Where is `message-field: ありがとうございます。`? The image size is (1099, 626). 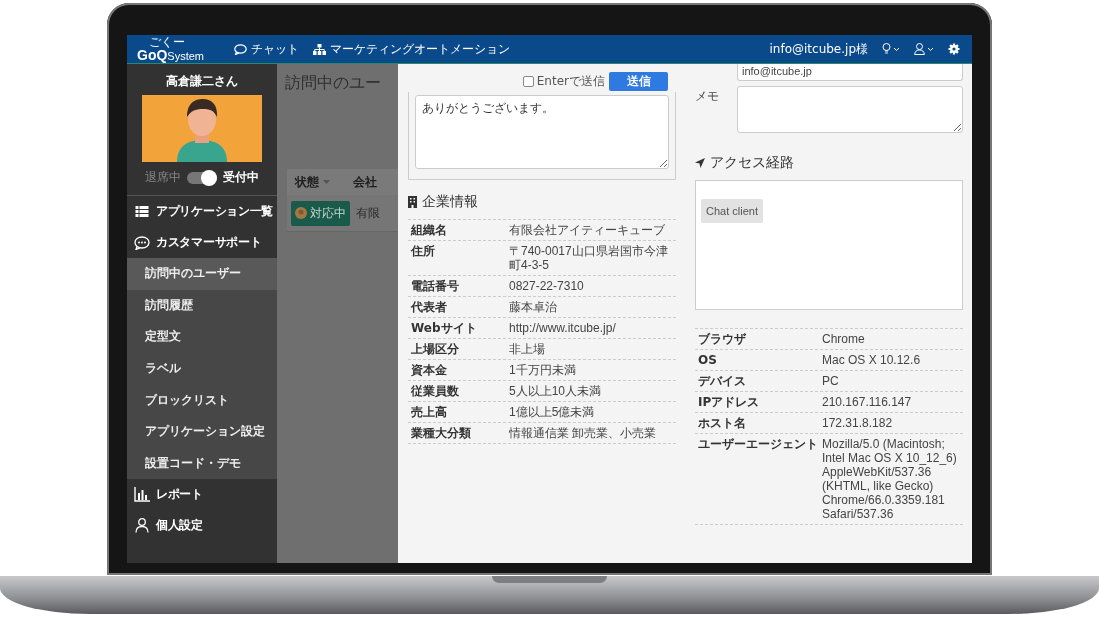 message-field: ありがとうございます。 is located at coordinates (542, 132).